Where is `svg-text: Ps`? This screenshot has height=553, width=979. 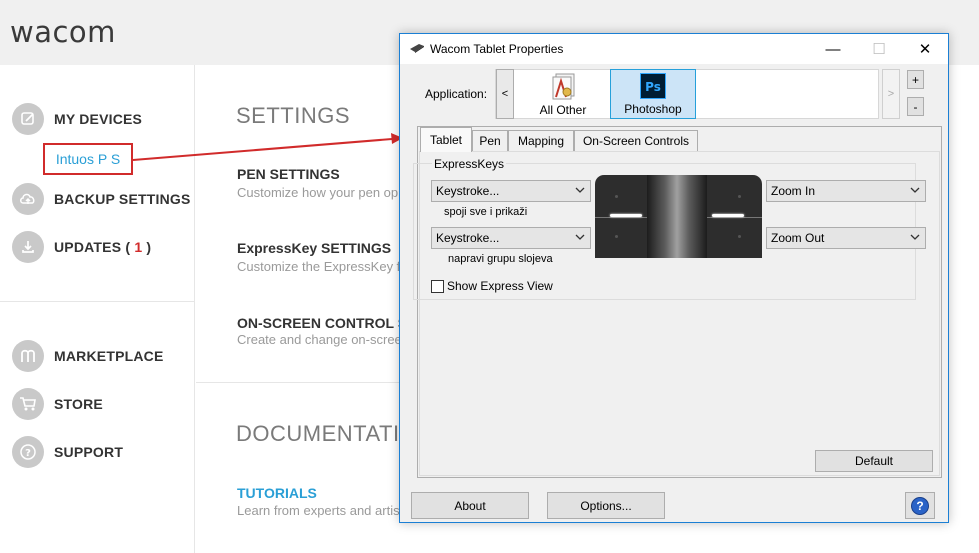
svg-text: Ps is located at coordinates (653, 87).